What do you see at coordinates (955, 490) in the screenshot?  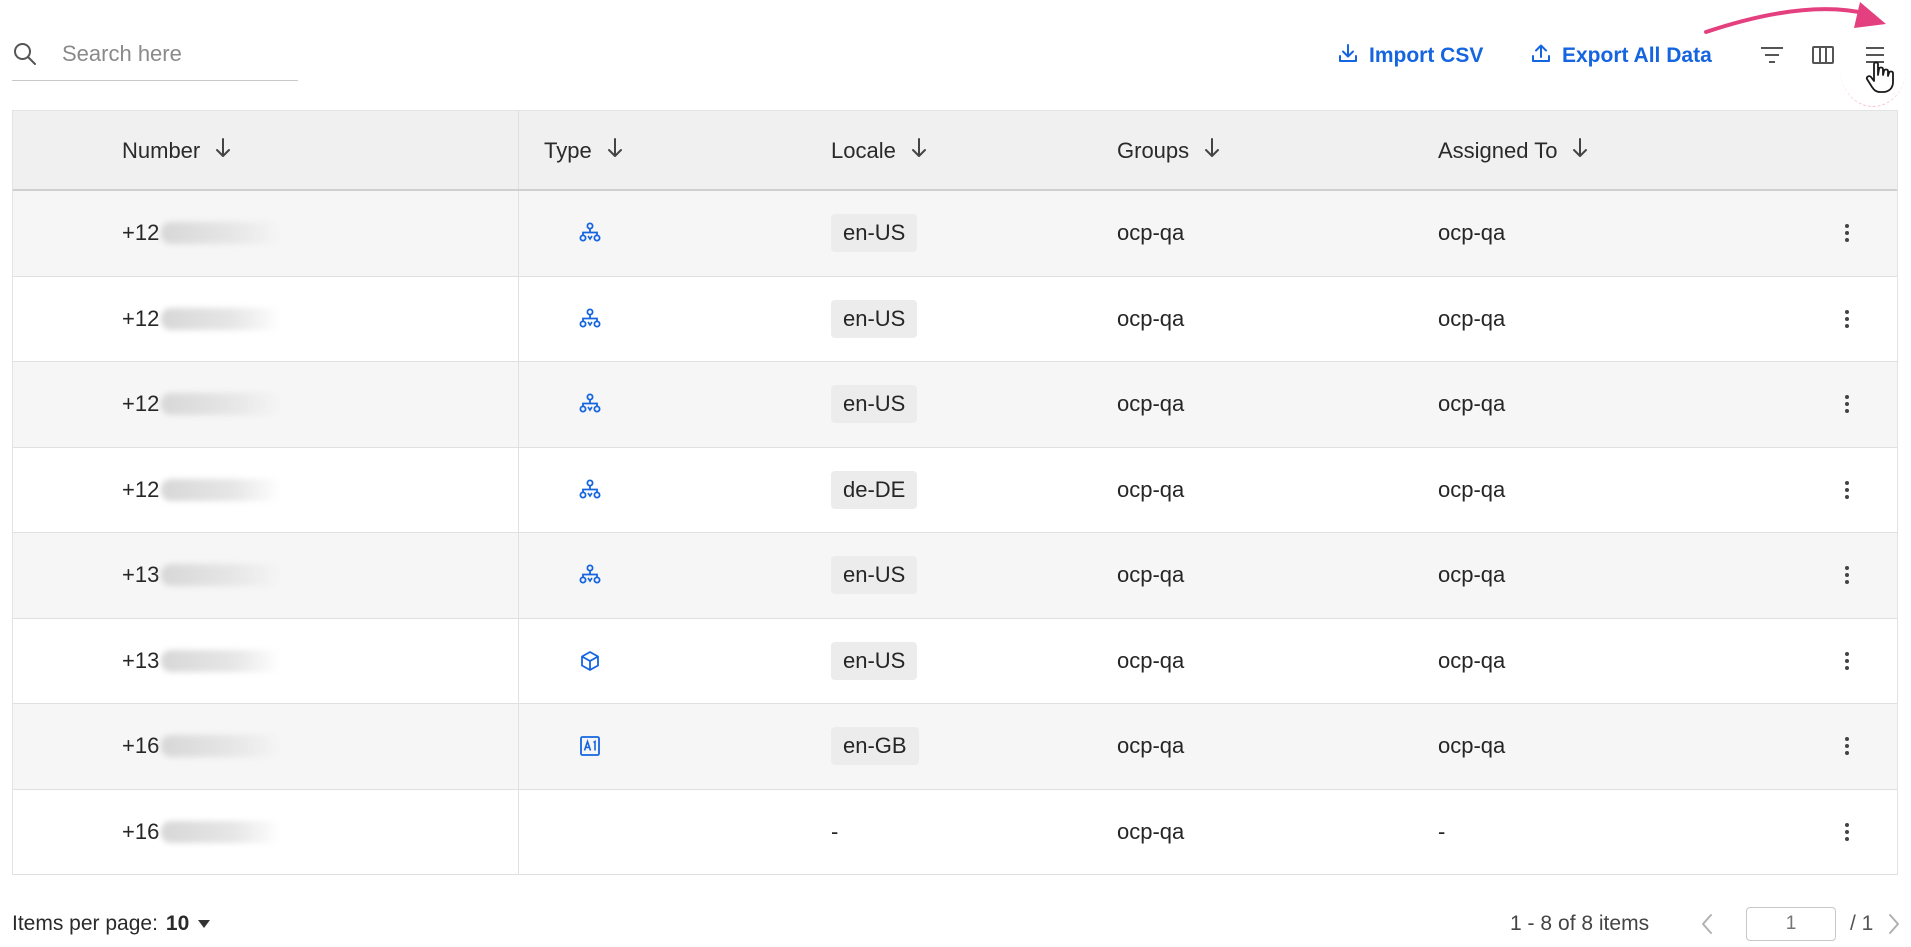 I see `table-row: +12 de-DE ocp-qa ocp-qa` at bounding box center [955, 490].